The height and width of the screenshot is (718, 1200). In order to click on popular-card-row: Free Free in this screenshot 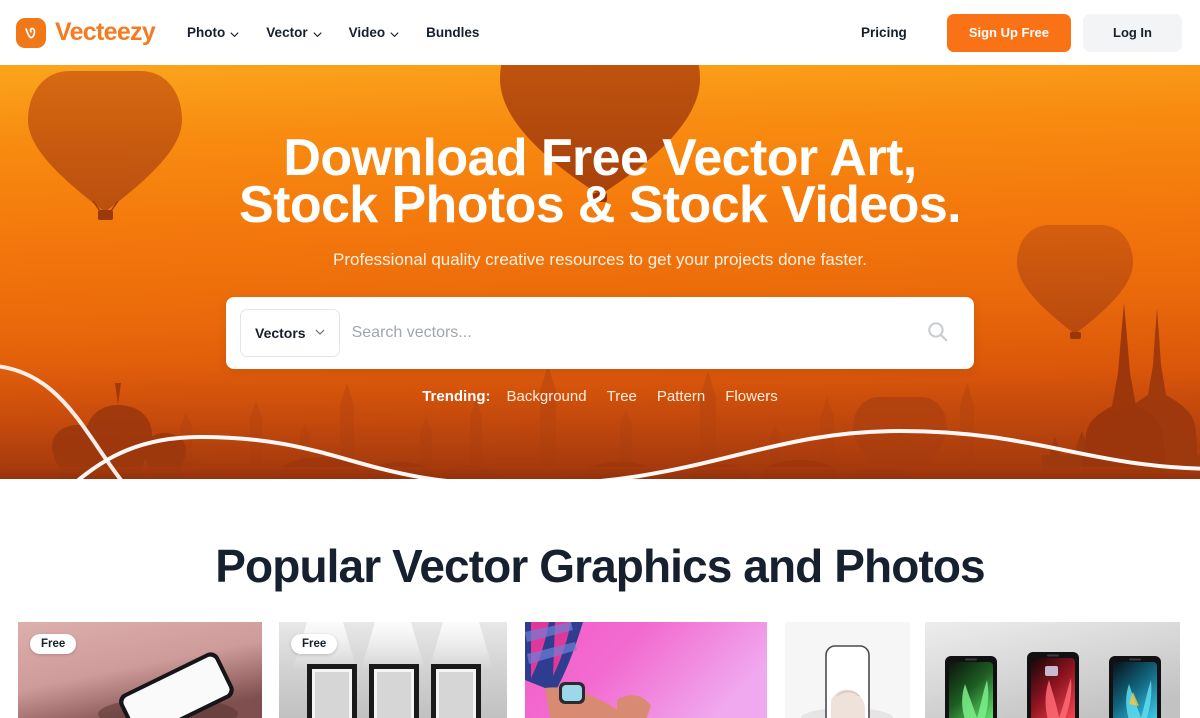, I will do `click(600, 670)`.